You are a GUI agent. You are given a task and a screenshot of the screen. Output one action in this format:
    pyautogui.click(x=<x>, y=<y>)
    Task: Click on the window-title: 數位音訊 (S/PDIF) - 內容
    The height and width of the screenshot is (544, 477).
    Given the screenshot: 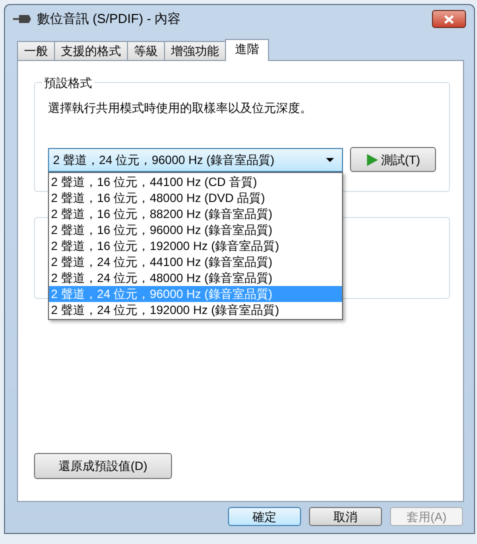 What is the action you would take?
    pyautogui.click(x=109, y=19)
    